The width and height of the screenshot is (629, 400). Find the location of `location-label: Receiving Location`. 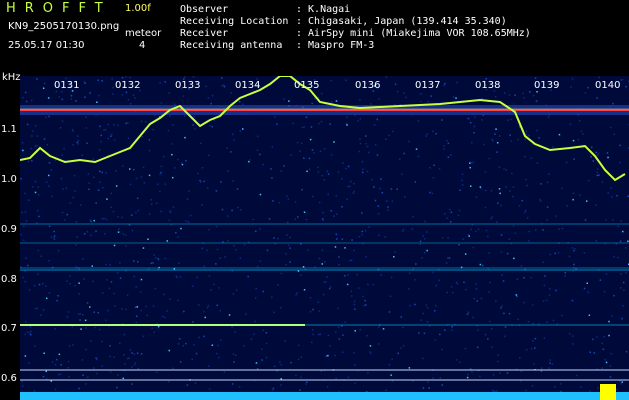

location-label: Receiving Location is located at coordinates (234, 21).